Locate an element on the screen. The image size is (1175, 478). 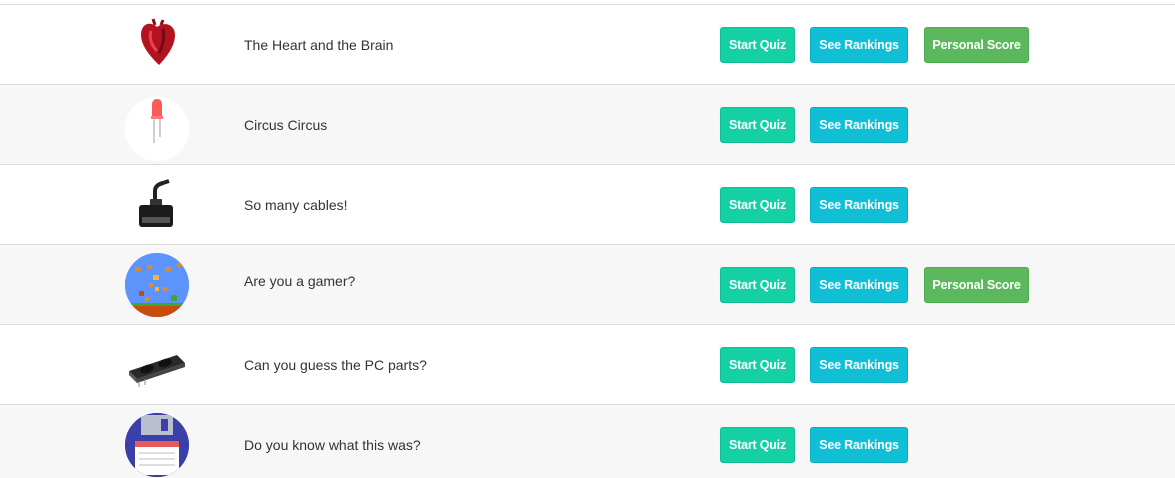
quiz-title: Do you know what this was? is located at coordinates (332, 445).